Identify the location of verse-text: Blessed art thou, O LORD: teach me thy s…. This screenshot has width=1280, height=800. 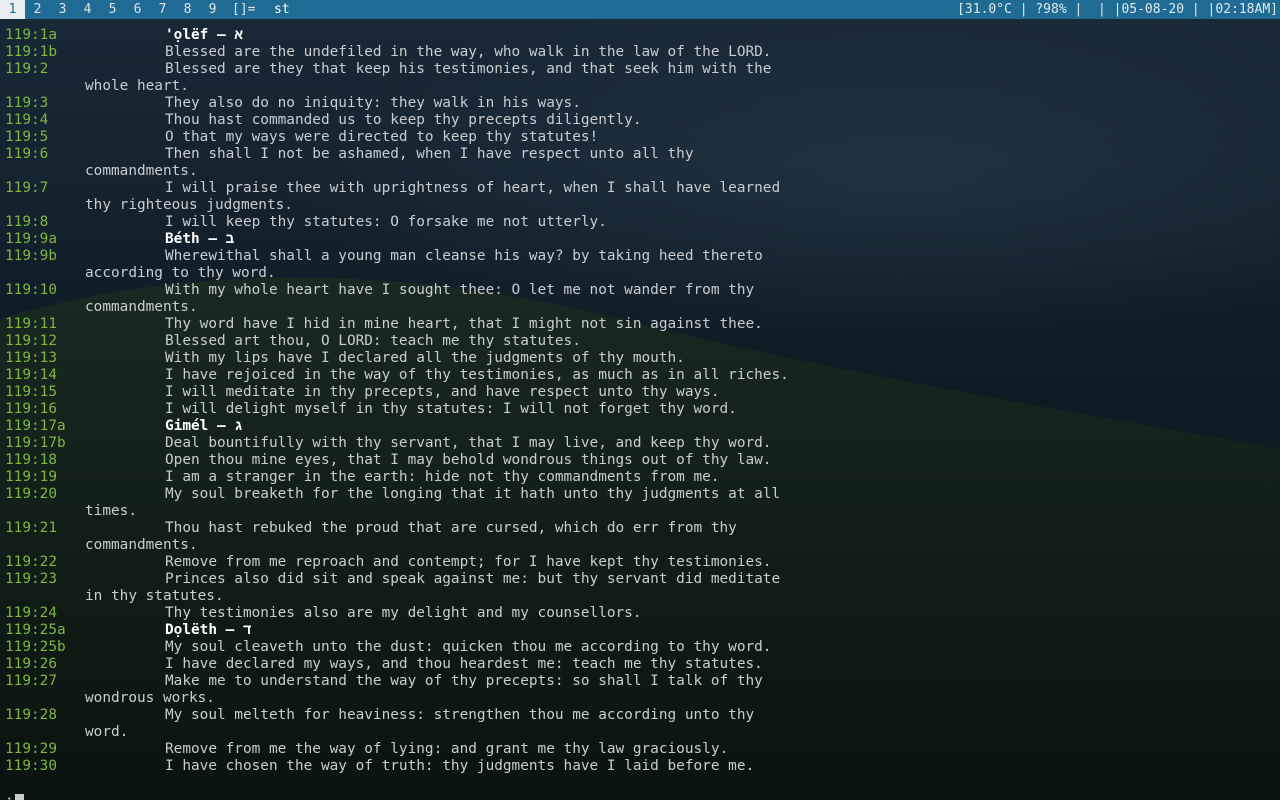
(373, 341).